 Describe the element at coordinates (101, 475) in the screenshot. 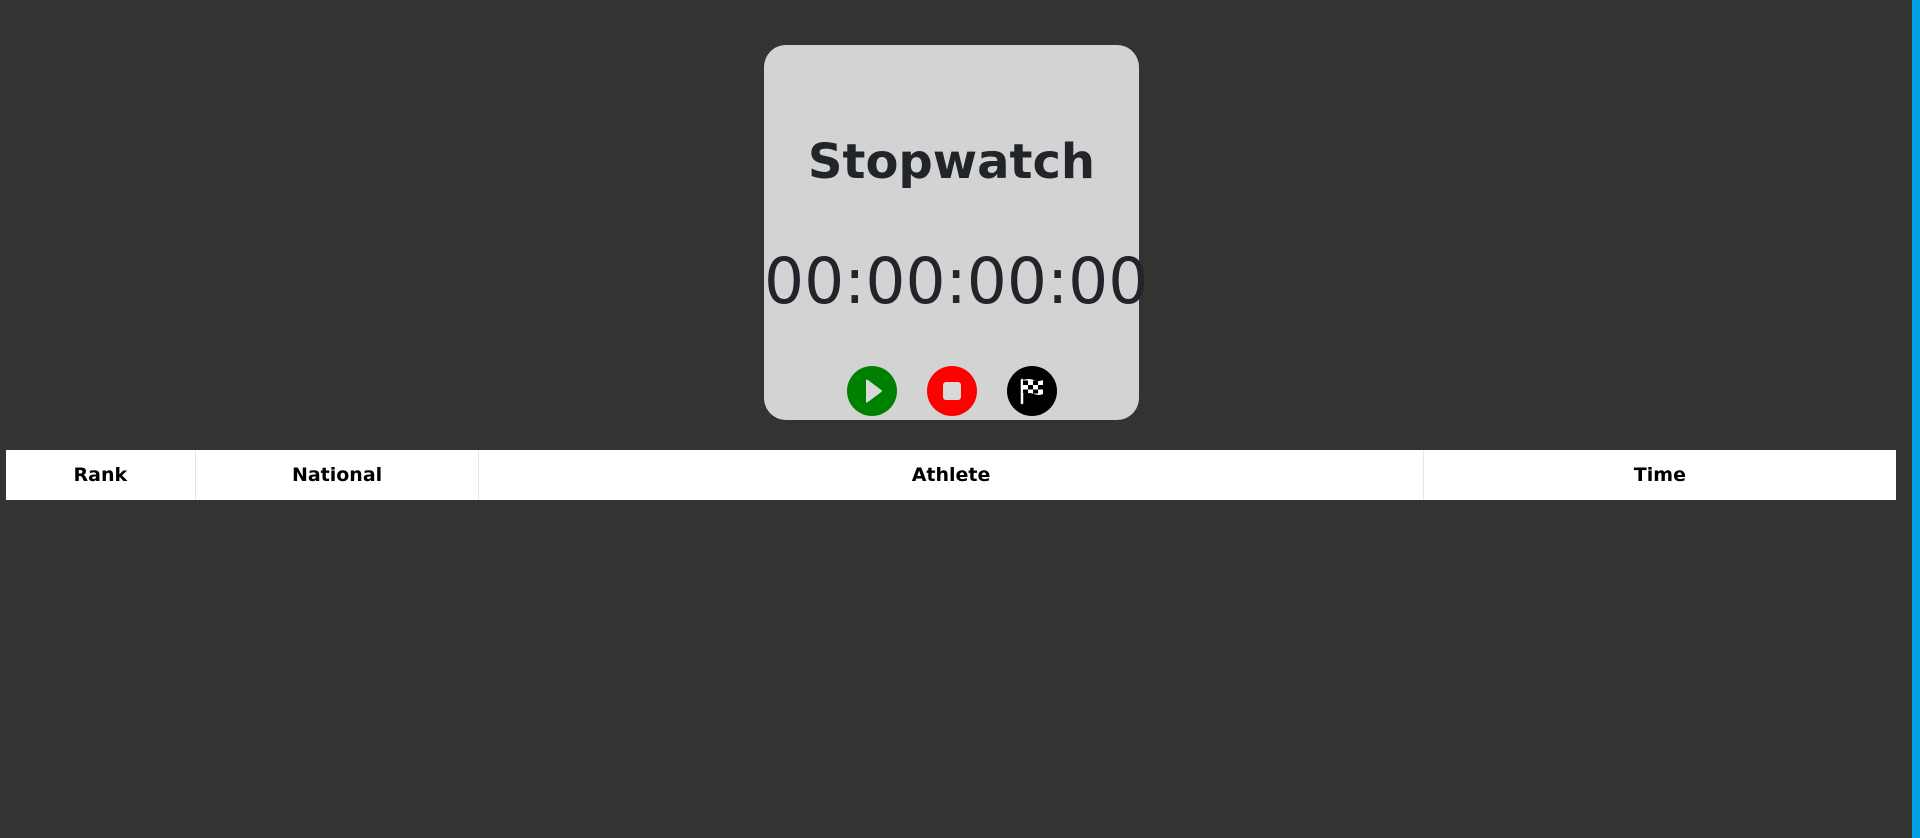

I see `column-header-rank: Rank` at that location.